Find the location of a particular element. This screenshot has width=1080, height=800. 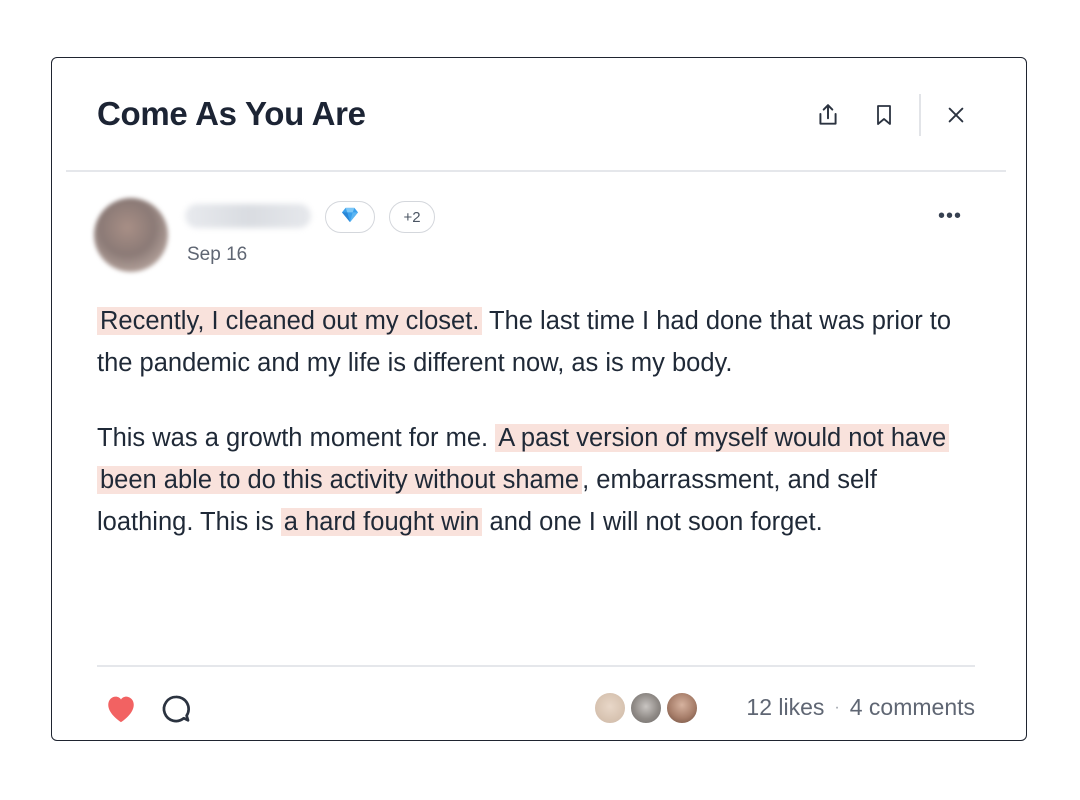

comments-count: 4 comments is located at coordinates (912, 707).